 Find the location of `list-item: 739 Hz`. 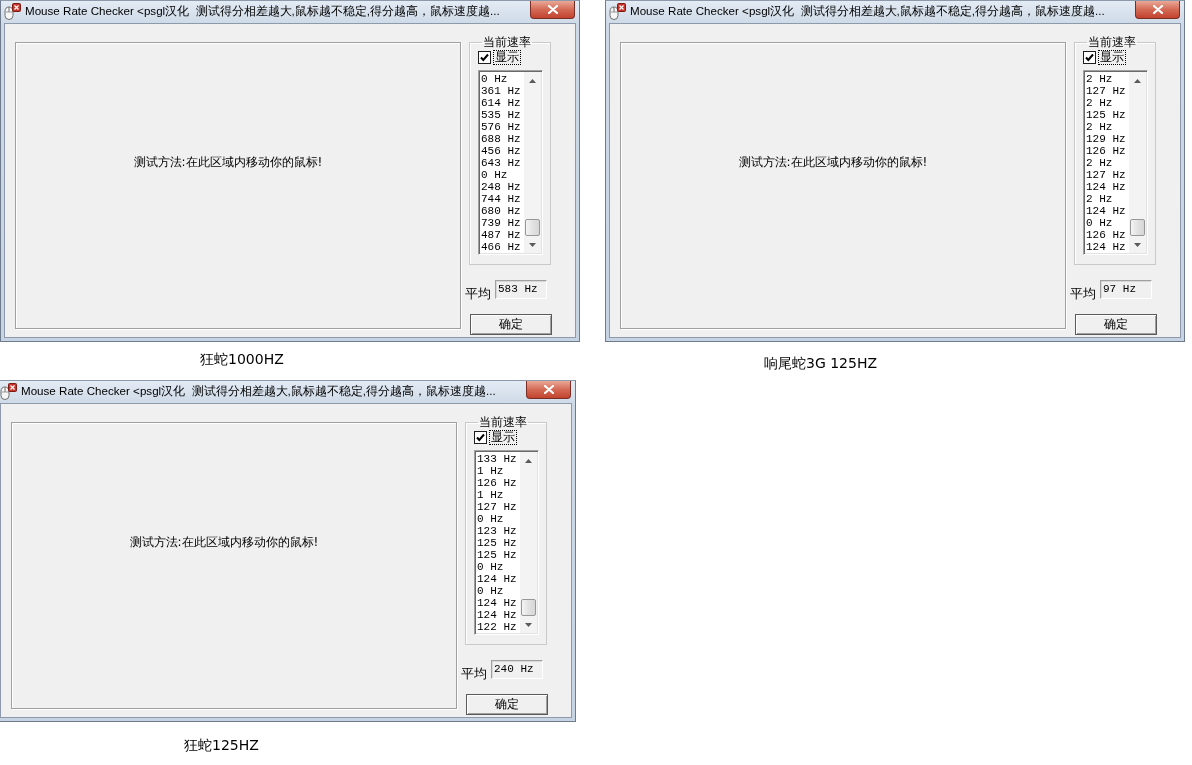

list-item: 739 Hz is located at coordinates (502, 223).